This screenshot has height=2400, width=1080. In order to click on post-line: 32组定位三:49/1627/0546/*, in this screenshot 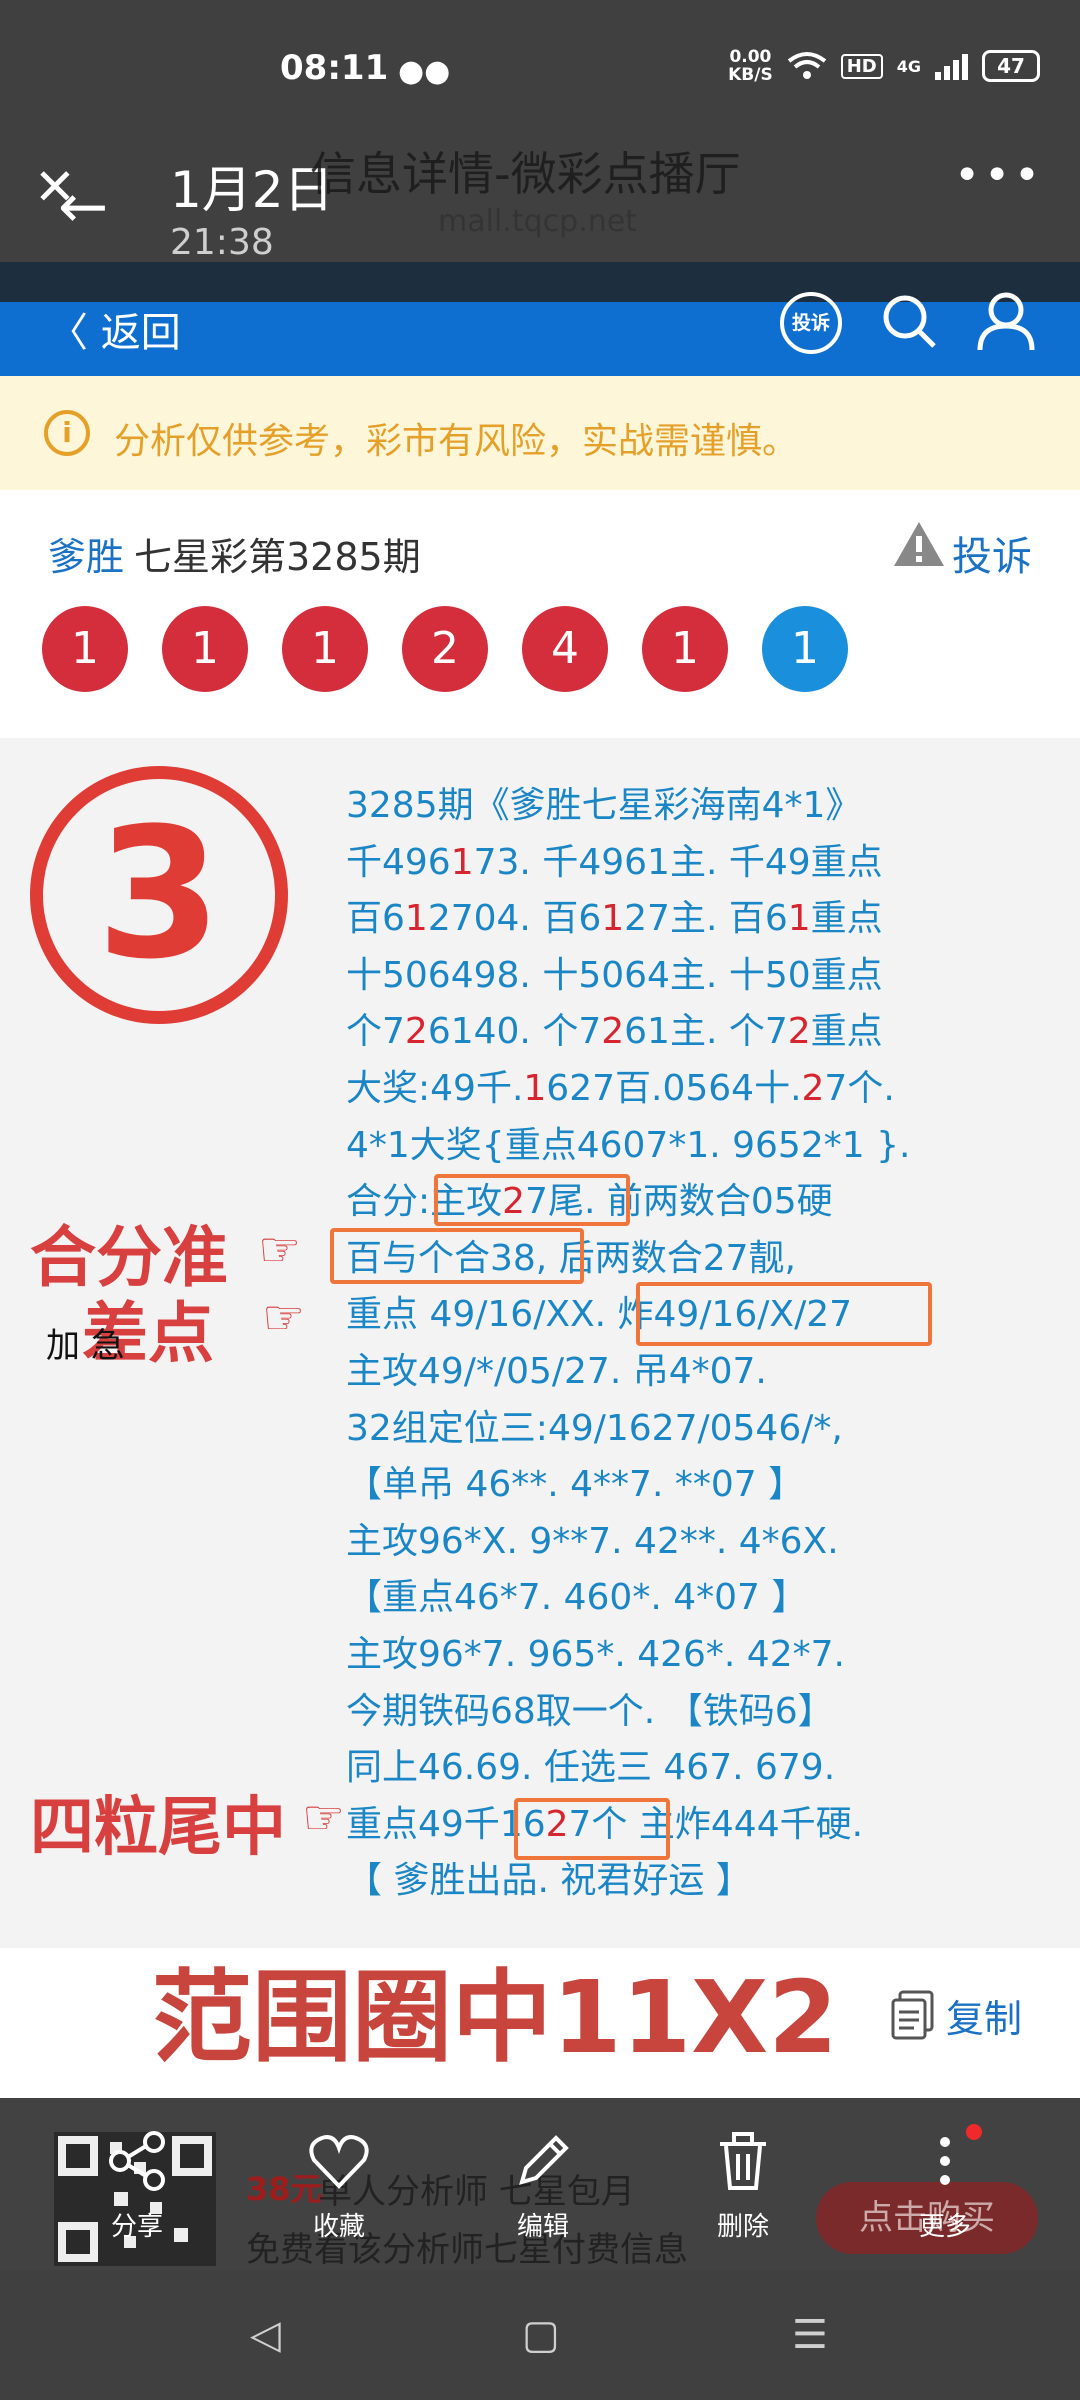, I will do `click(706, 1429)`.